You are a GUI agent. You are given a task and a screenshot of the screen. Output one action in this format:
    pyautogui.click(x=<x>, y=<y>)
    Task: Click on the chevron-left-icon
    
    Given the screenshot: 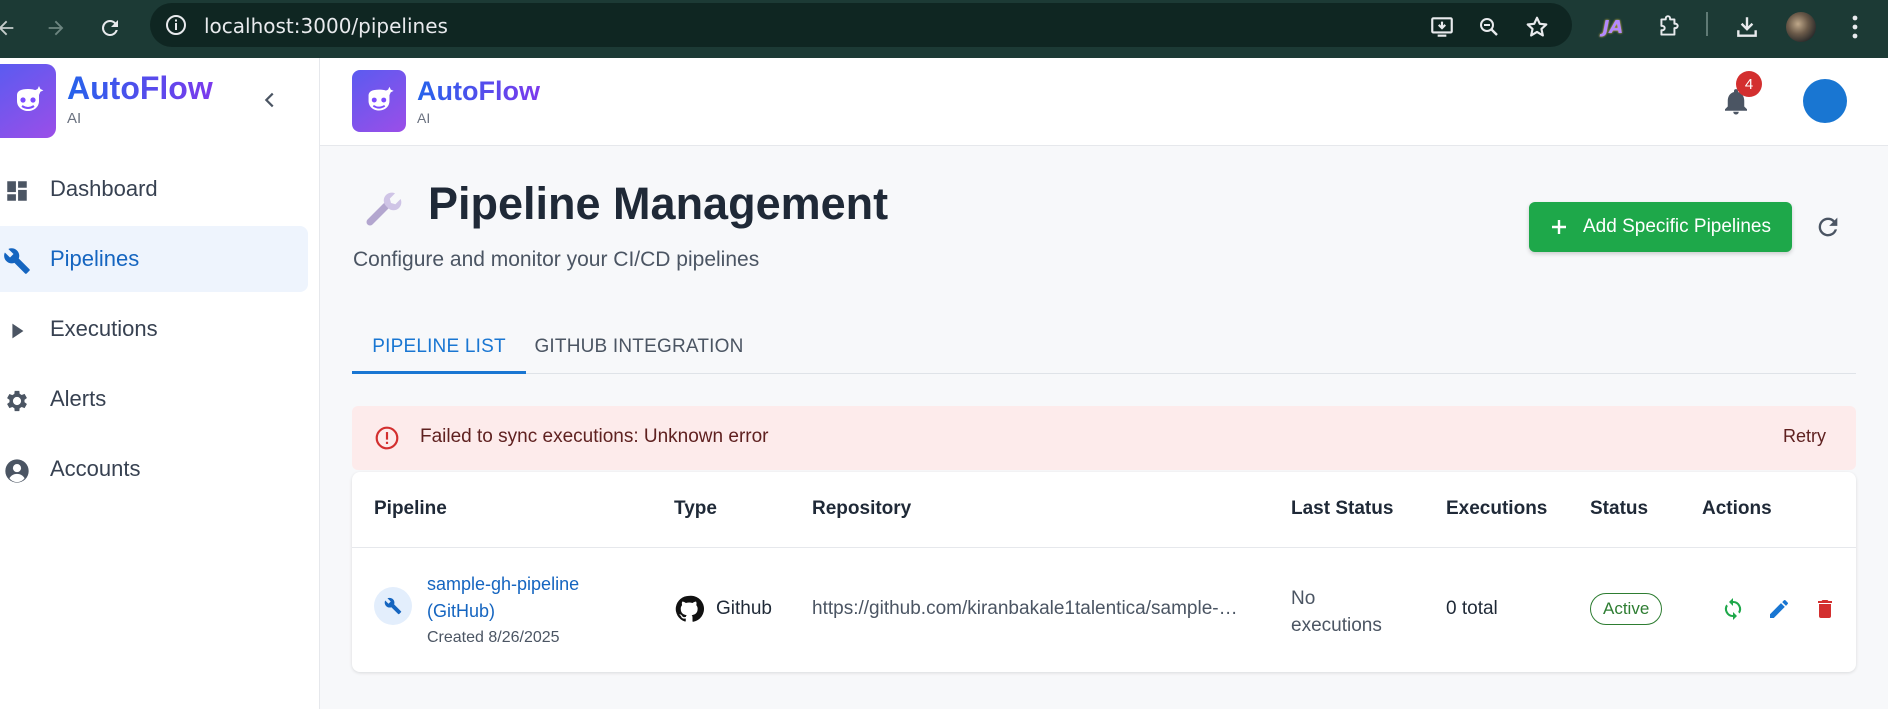 What is the action you would take?
    pyautogui.click(x=269, y=100)
    